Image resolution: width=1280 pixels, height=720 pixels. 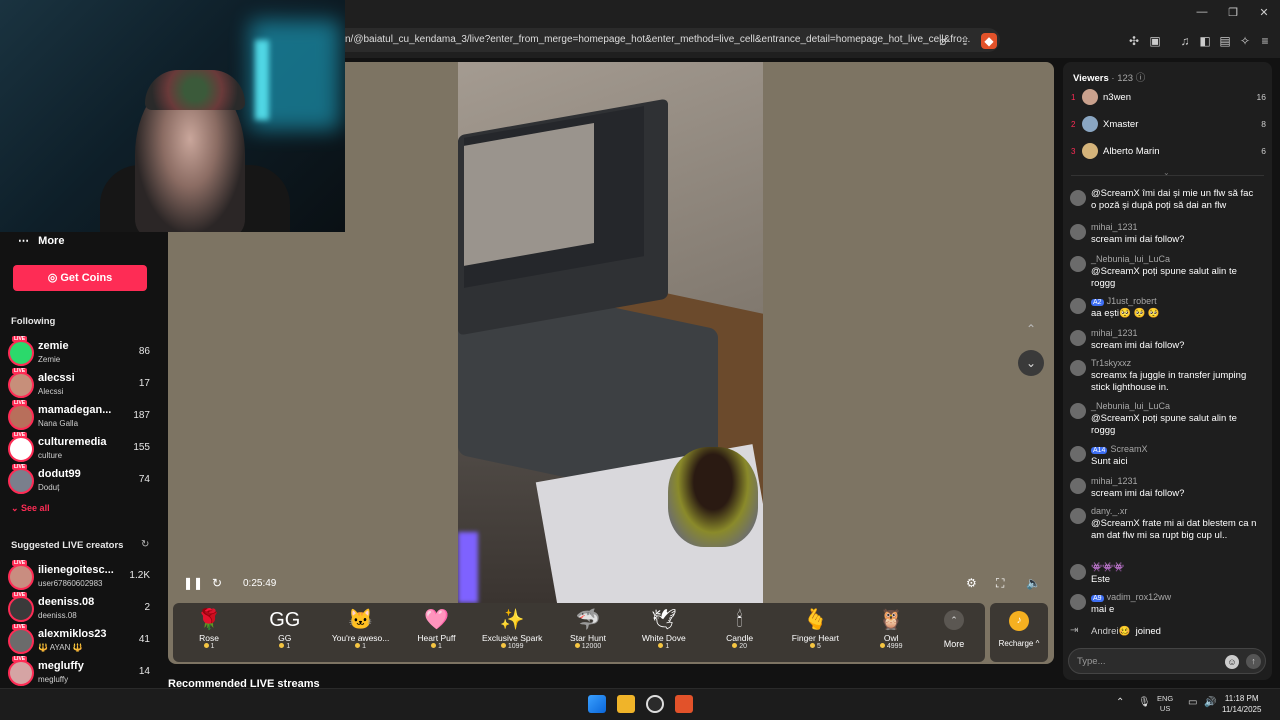 I want to click on account-item: LIVE culturemedia culture 155, so click(x=84, y=448).